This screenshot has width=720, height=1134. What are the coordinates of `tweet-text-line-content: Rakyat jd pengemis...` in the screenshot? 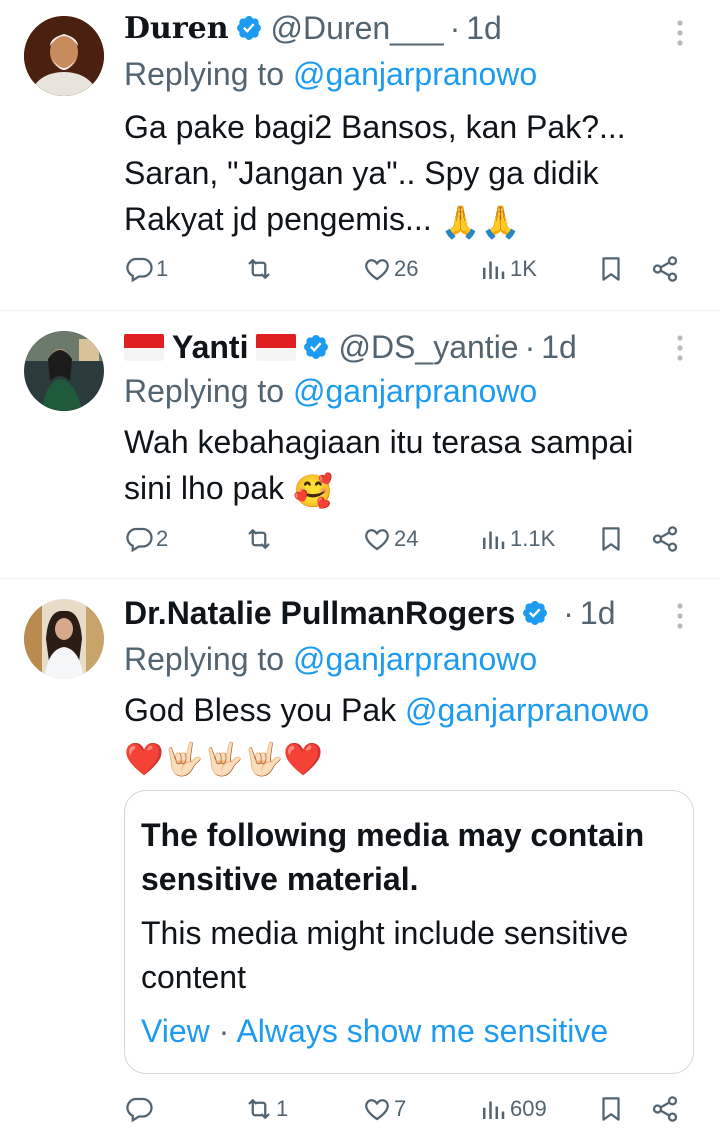 It's located at (278, 219).